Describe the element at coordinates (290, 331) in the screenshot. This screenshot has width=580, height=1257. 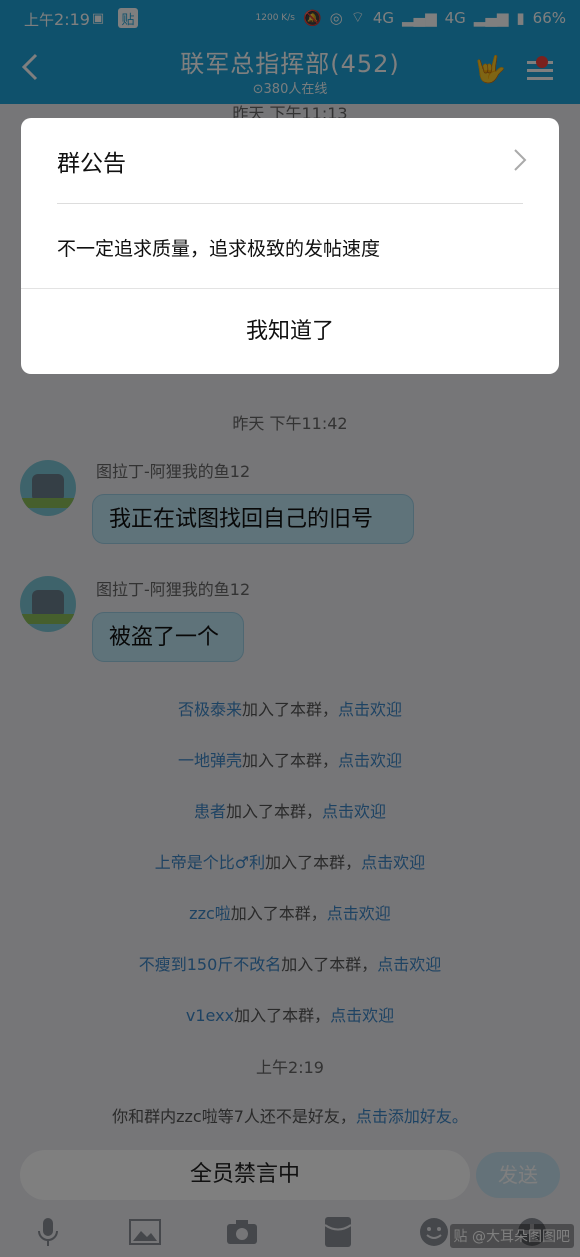
I see `confirm-button: 我知道了` at that location.